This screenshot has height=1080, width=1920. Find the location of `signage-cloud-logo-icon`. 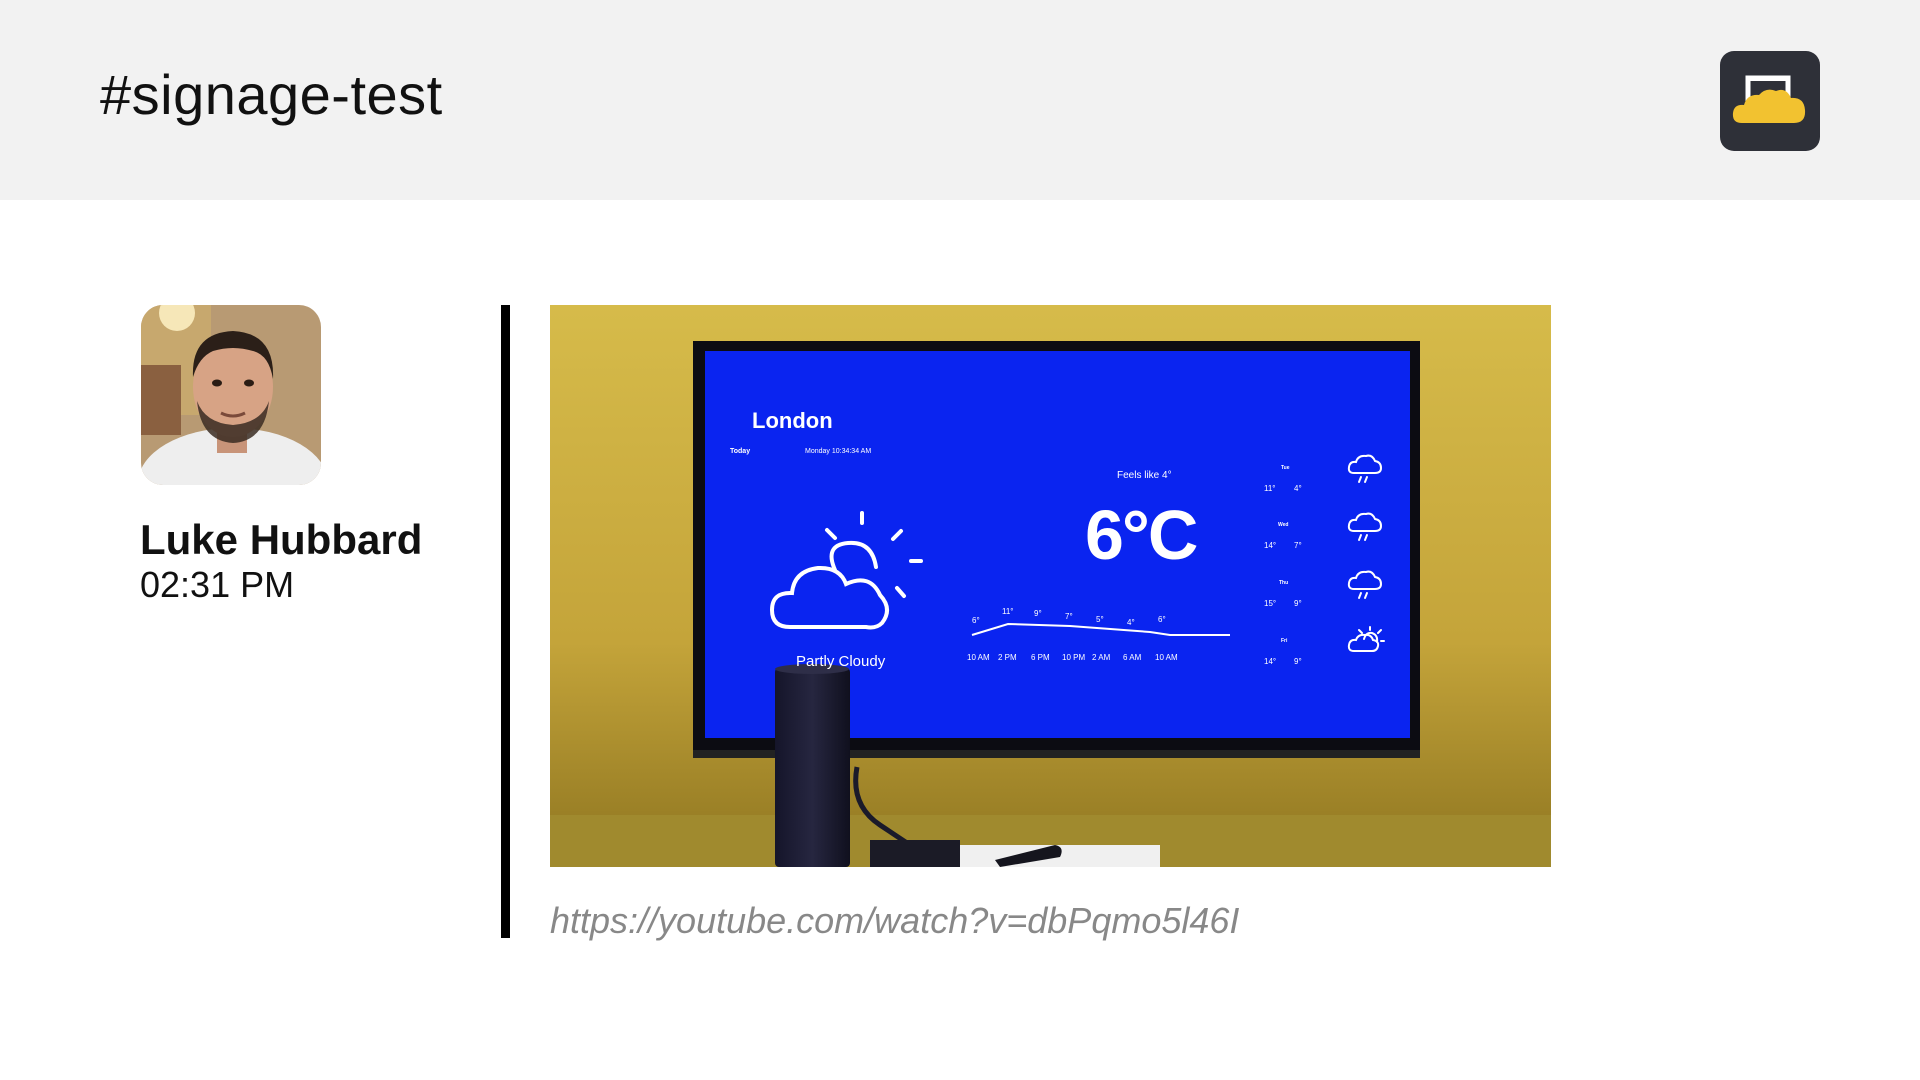

signage-cloud-logo-icon is located at coordinates (1770, 101).